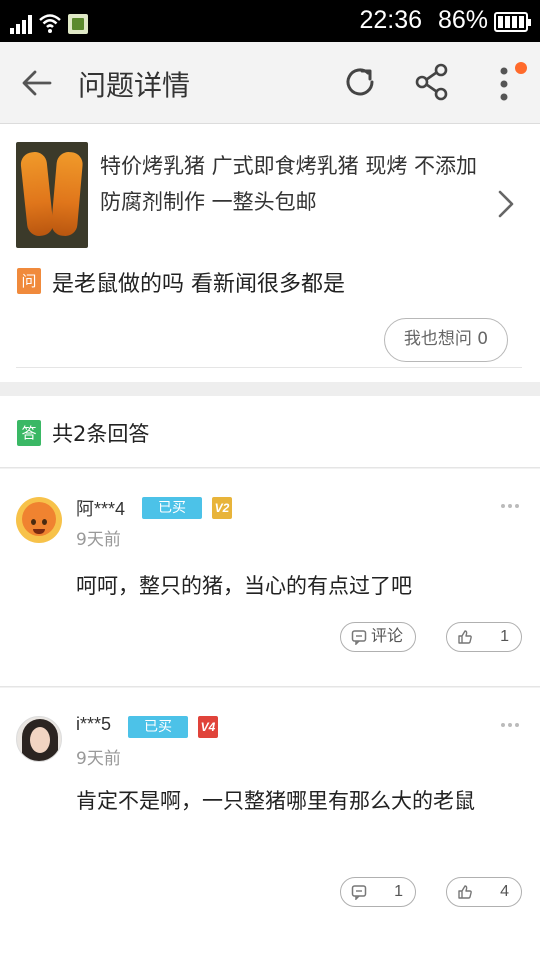  What do you see at coordinates (270, 389) in the screenshot?
I see `section-gap` at bounding box center [270, 389].